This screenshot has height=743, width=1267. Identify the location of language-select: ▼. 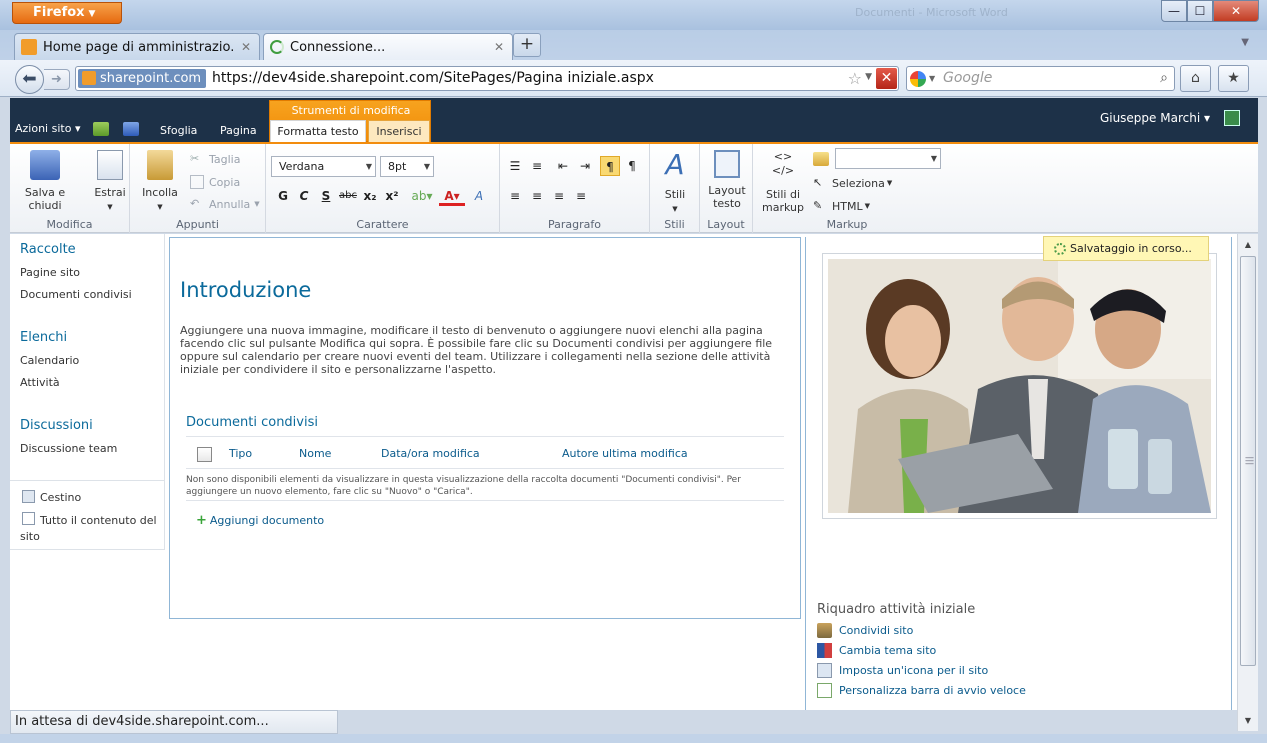
(888, 158).